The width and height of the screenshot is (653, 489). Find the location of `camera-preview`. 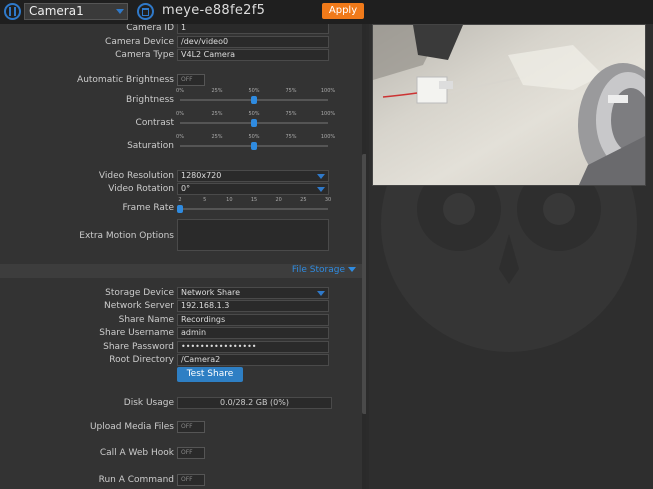

camera-preview is located at coordinates (509, 105).